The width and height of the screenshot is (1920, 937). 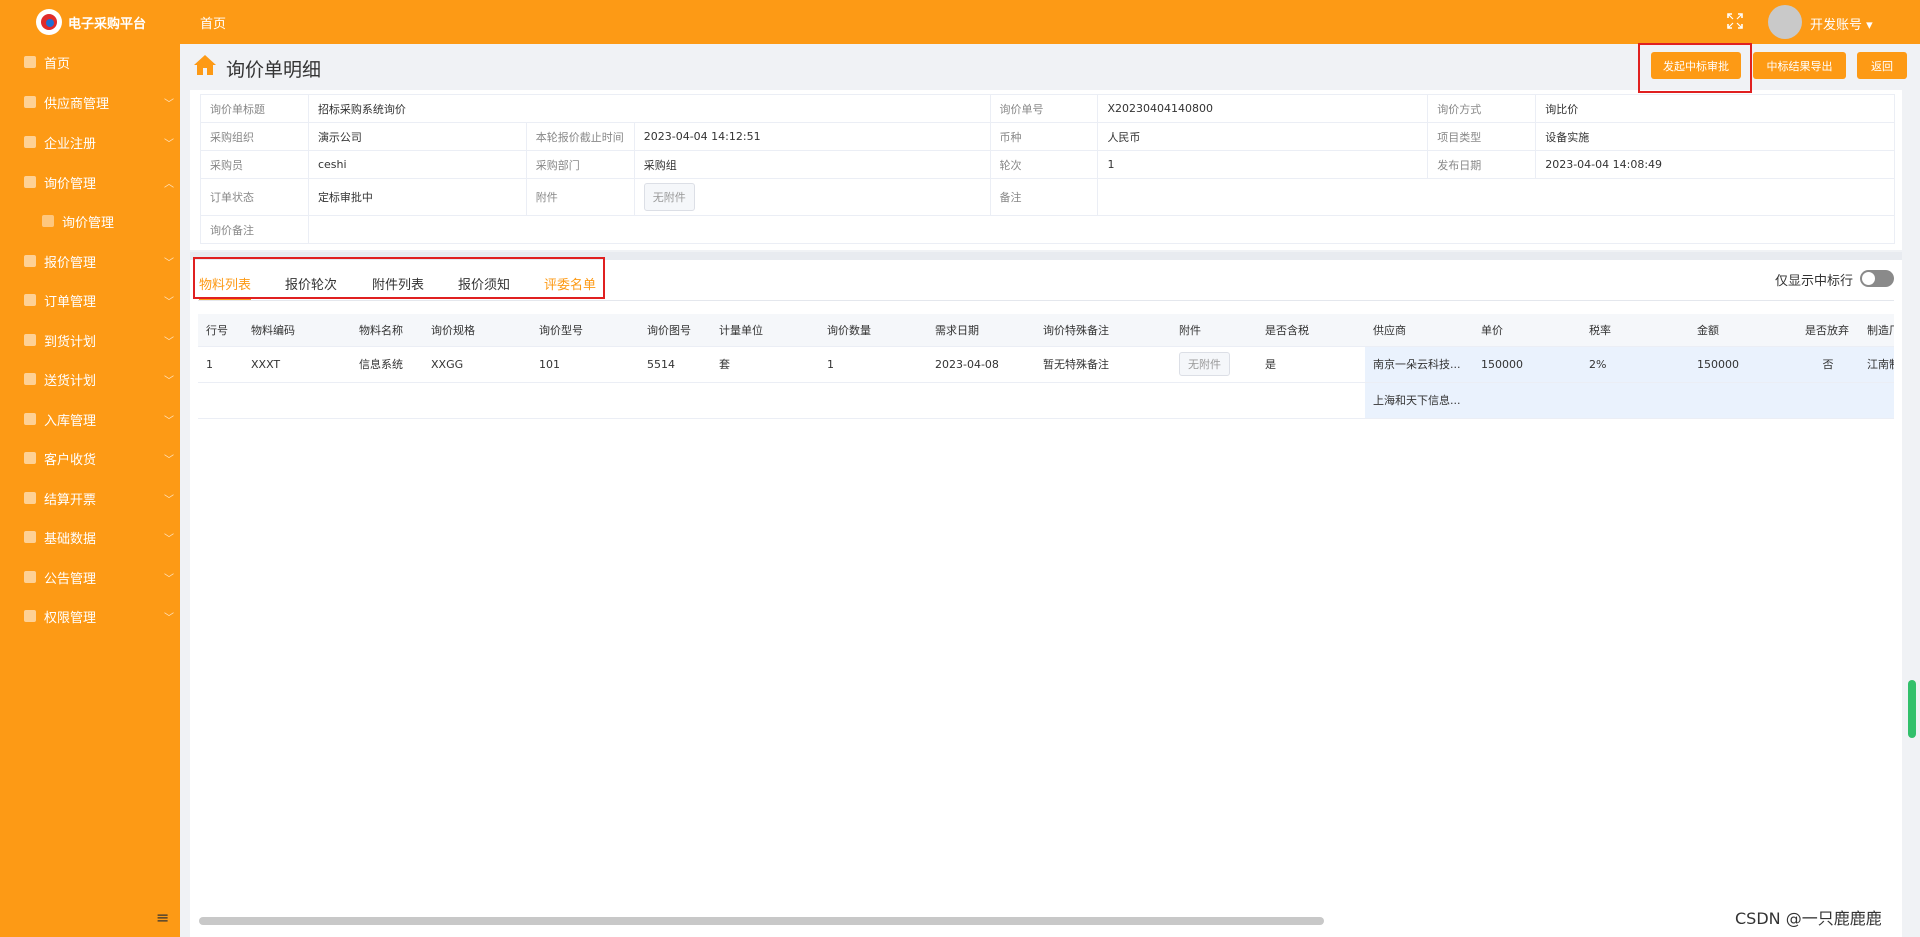 I want to click on sidebar-item-supplier: 供应商管理 ﹀, so click(x=90, y=102).